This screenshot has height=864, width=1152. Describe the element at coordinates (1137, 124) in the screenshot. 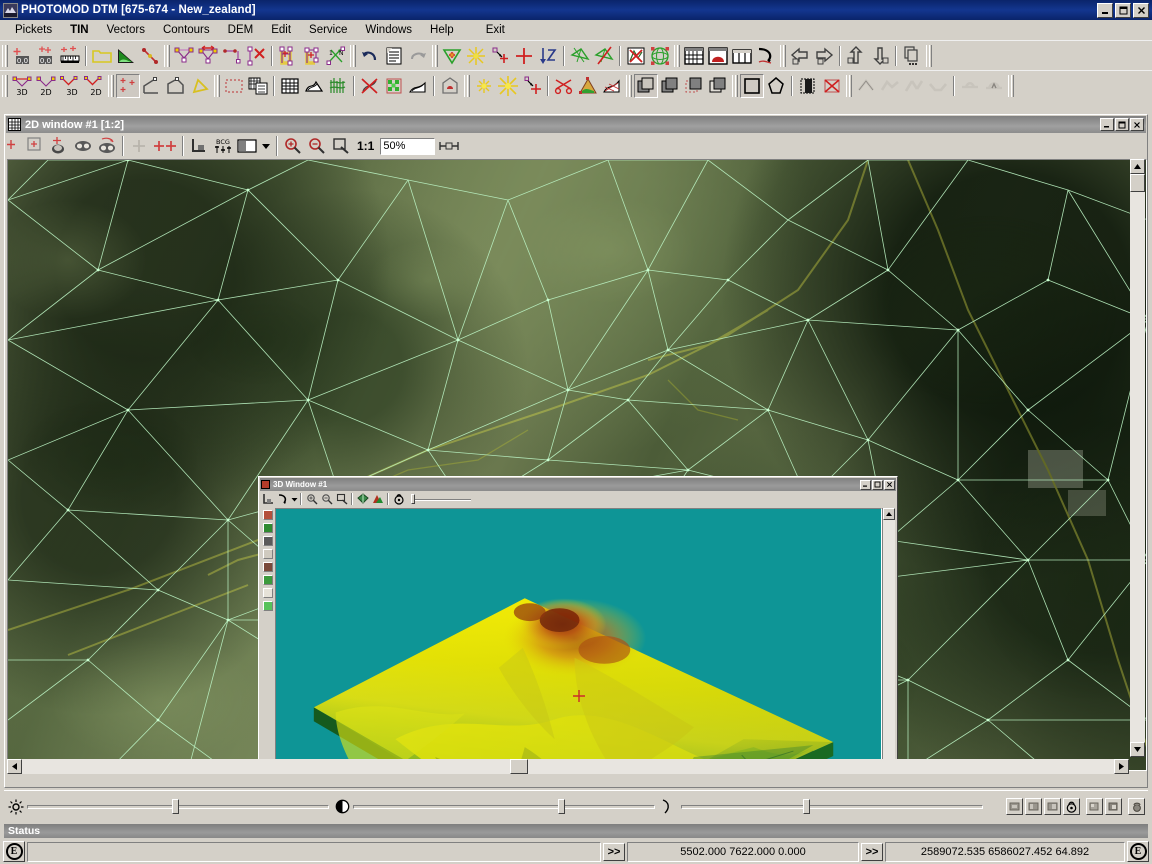

I see `window-2d-close-button` at that location.